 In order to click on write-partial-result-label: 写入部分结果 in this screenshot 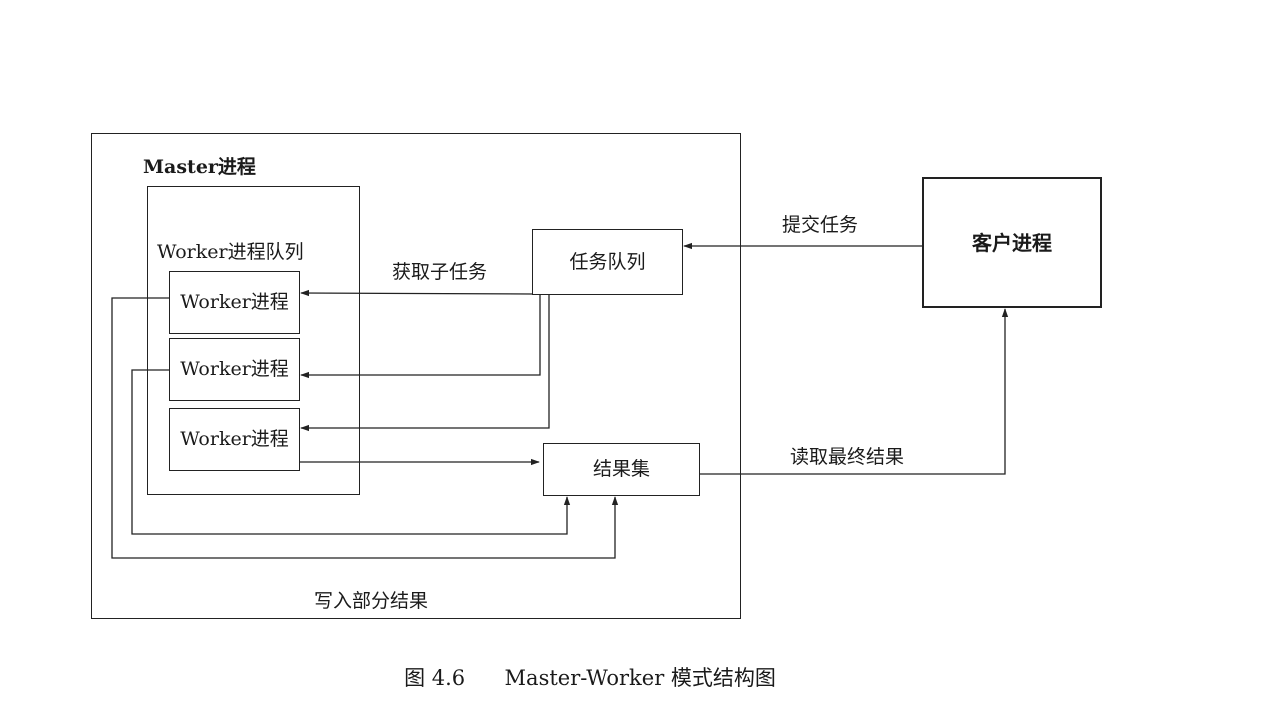, I will do `click(371, 601)`.